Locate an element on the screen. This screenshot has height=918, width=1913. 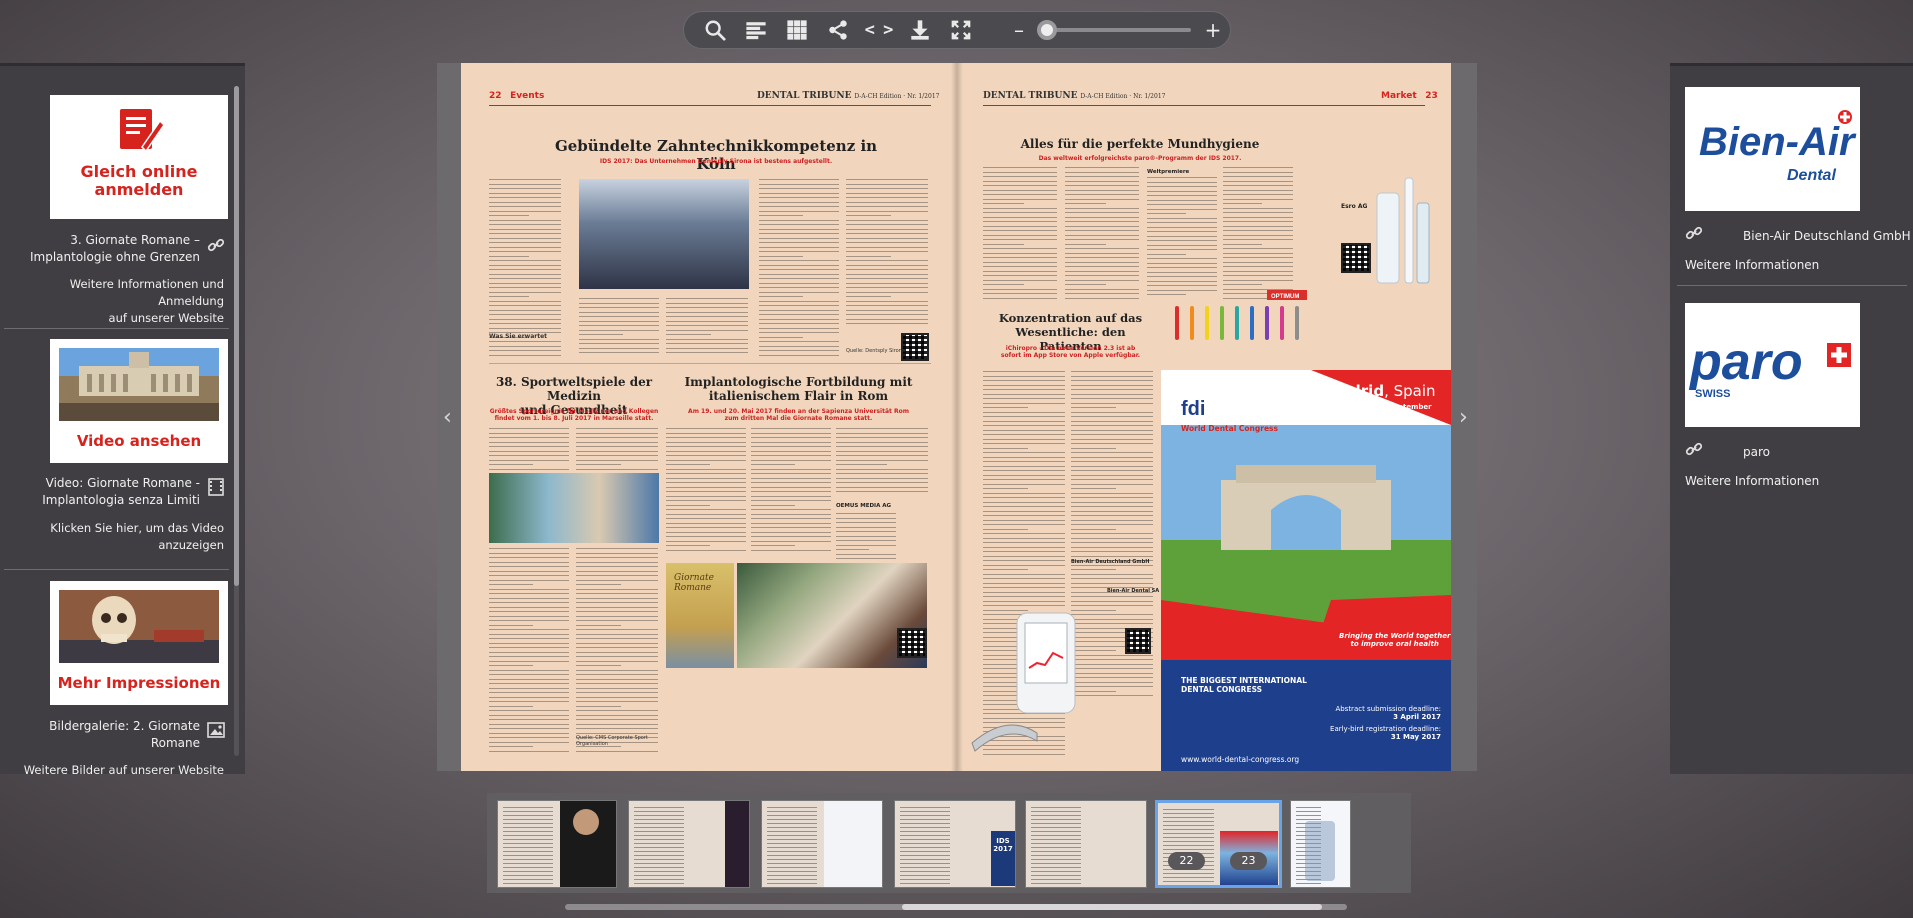
article-headline: Gebündelte Zahntechnikkompetenz in Köln is located at coordinates (716, 155).